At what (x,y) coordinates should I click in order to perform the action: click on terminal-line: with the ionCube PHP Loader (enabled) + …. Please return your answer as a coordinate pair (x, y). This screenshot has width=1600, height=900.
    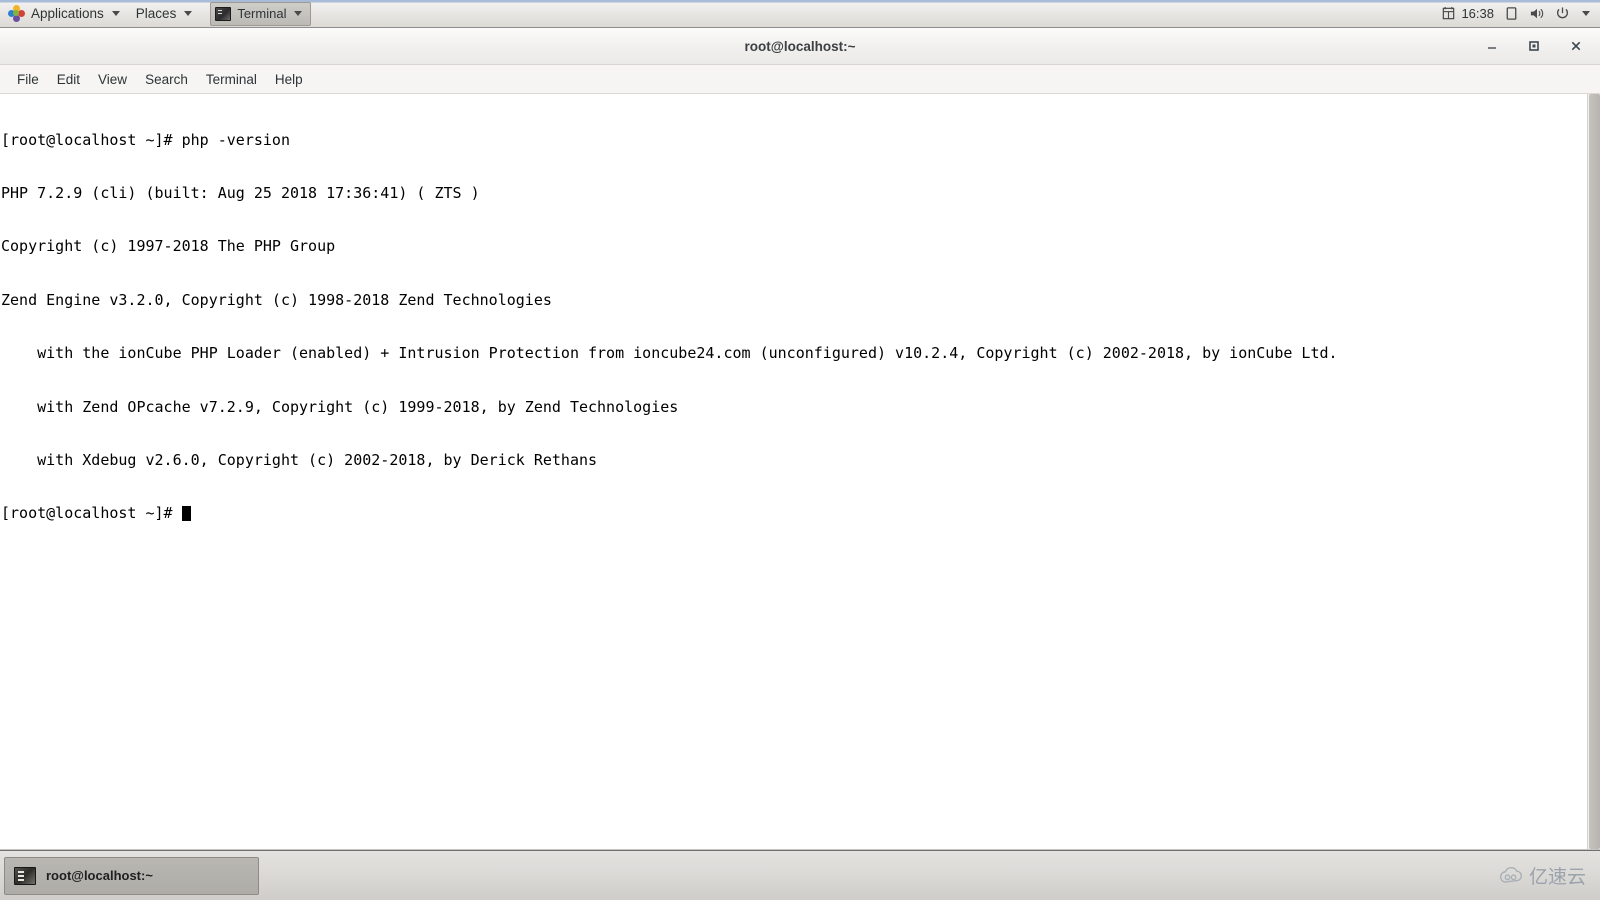
    Looking at the image, I should click on (669, 353).